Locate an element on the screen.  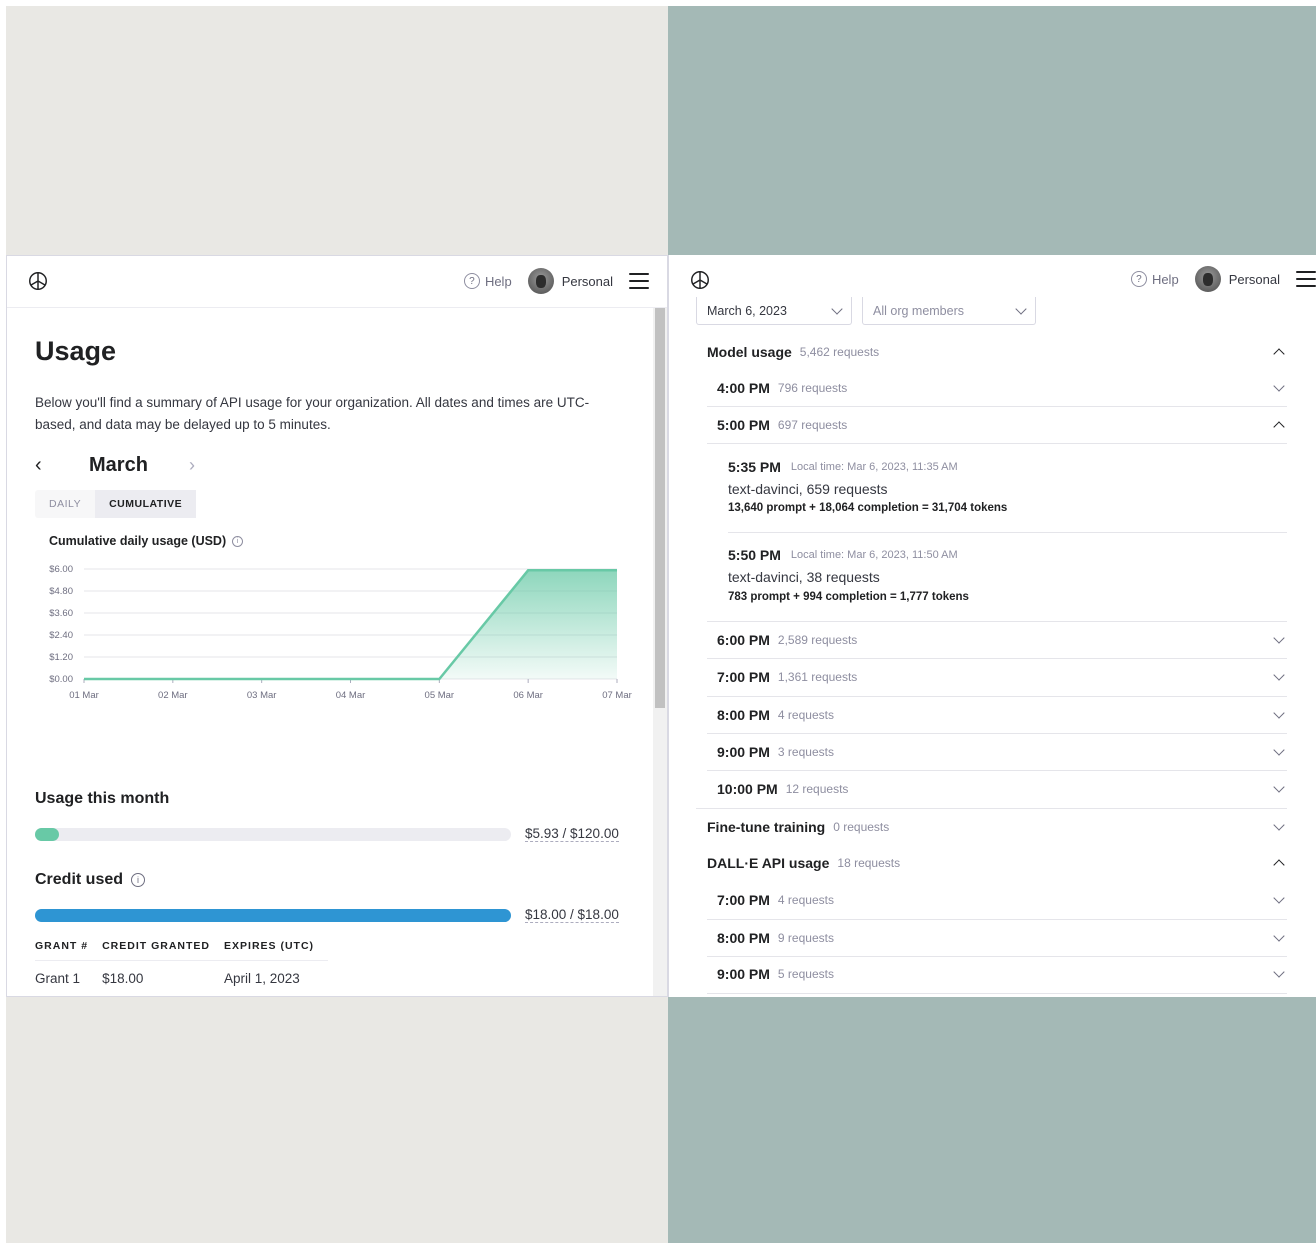
grant-header-expires: EXPIRES (UTC) is located at coordinates (276, 948).